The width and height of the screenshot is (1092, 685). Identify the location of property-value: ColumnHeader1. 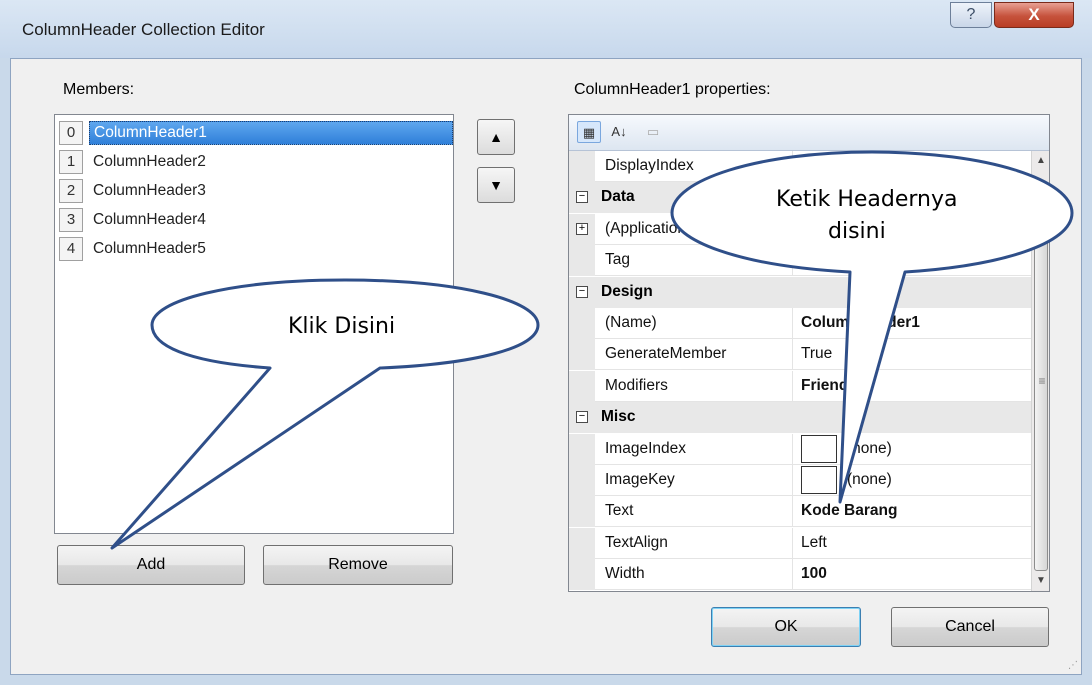
(912, 323).